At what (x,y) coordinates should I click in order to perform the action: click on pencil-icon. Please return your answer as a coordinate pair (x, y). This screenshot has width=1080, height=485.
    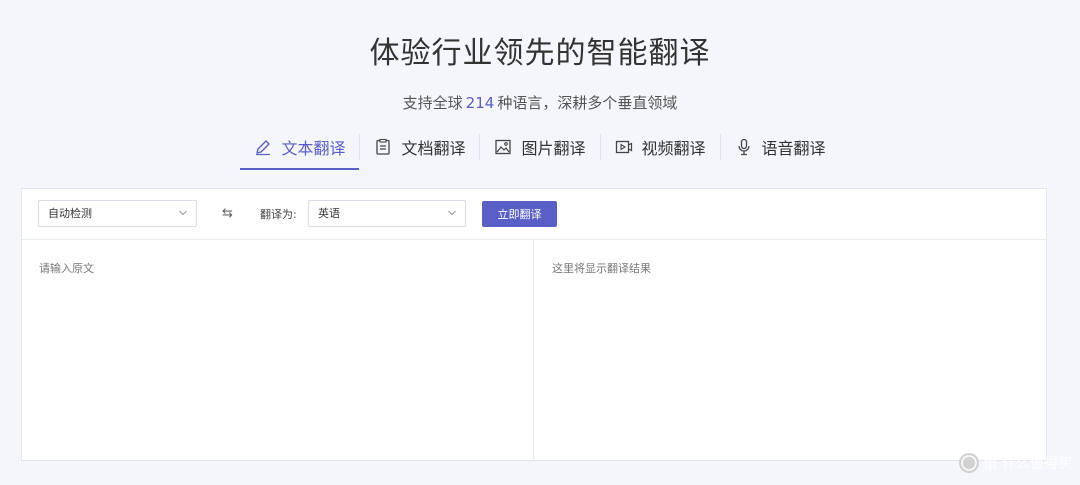
    Looking at the image, I should click on (263, 148).